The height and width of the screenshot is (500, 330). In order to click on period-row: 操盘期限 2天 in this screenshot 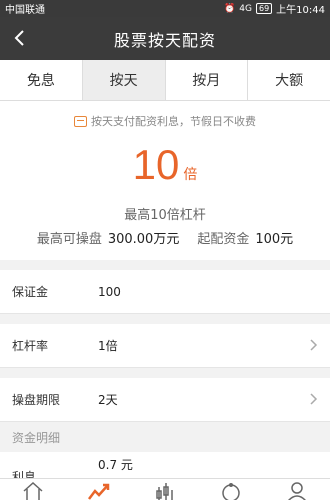, I will do `click(165, 400)`.